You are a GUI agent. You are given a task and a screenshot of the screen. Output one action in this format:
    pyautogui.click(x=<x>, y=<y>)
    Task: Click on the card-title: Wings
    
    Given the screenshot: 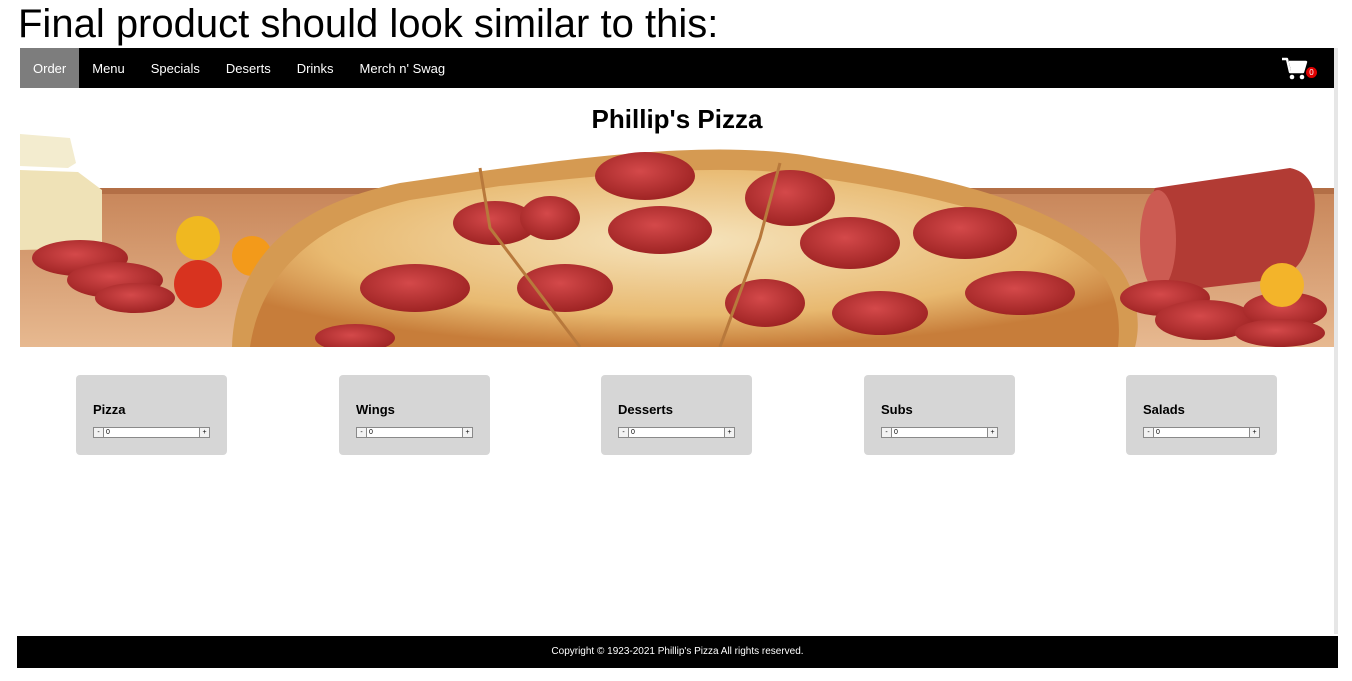 What is the action you would take?
    pyautogui.click(x=375, y=409)
    